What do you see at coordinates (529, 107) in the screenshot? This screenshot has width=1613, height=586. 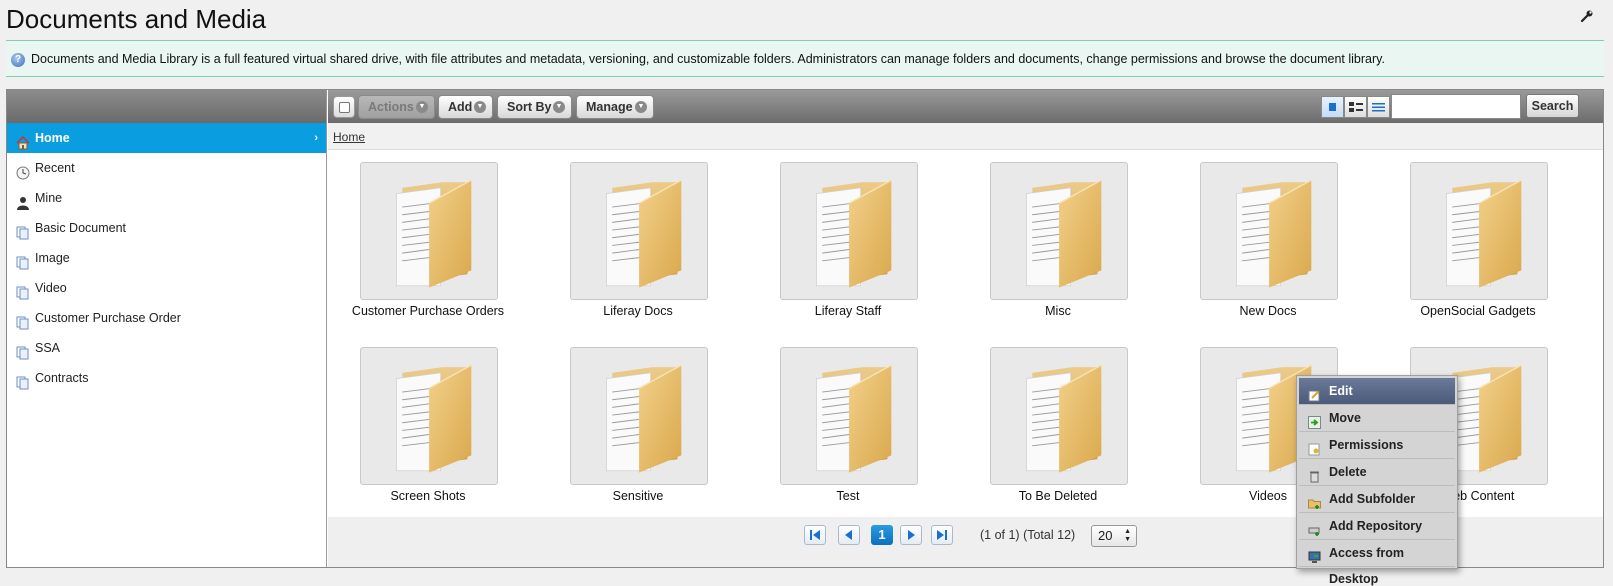 I see `sort-by-label: Sort By` at bounding box center [529, 107].